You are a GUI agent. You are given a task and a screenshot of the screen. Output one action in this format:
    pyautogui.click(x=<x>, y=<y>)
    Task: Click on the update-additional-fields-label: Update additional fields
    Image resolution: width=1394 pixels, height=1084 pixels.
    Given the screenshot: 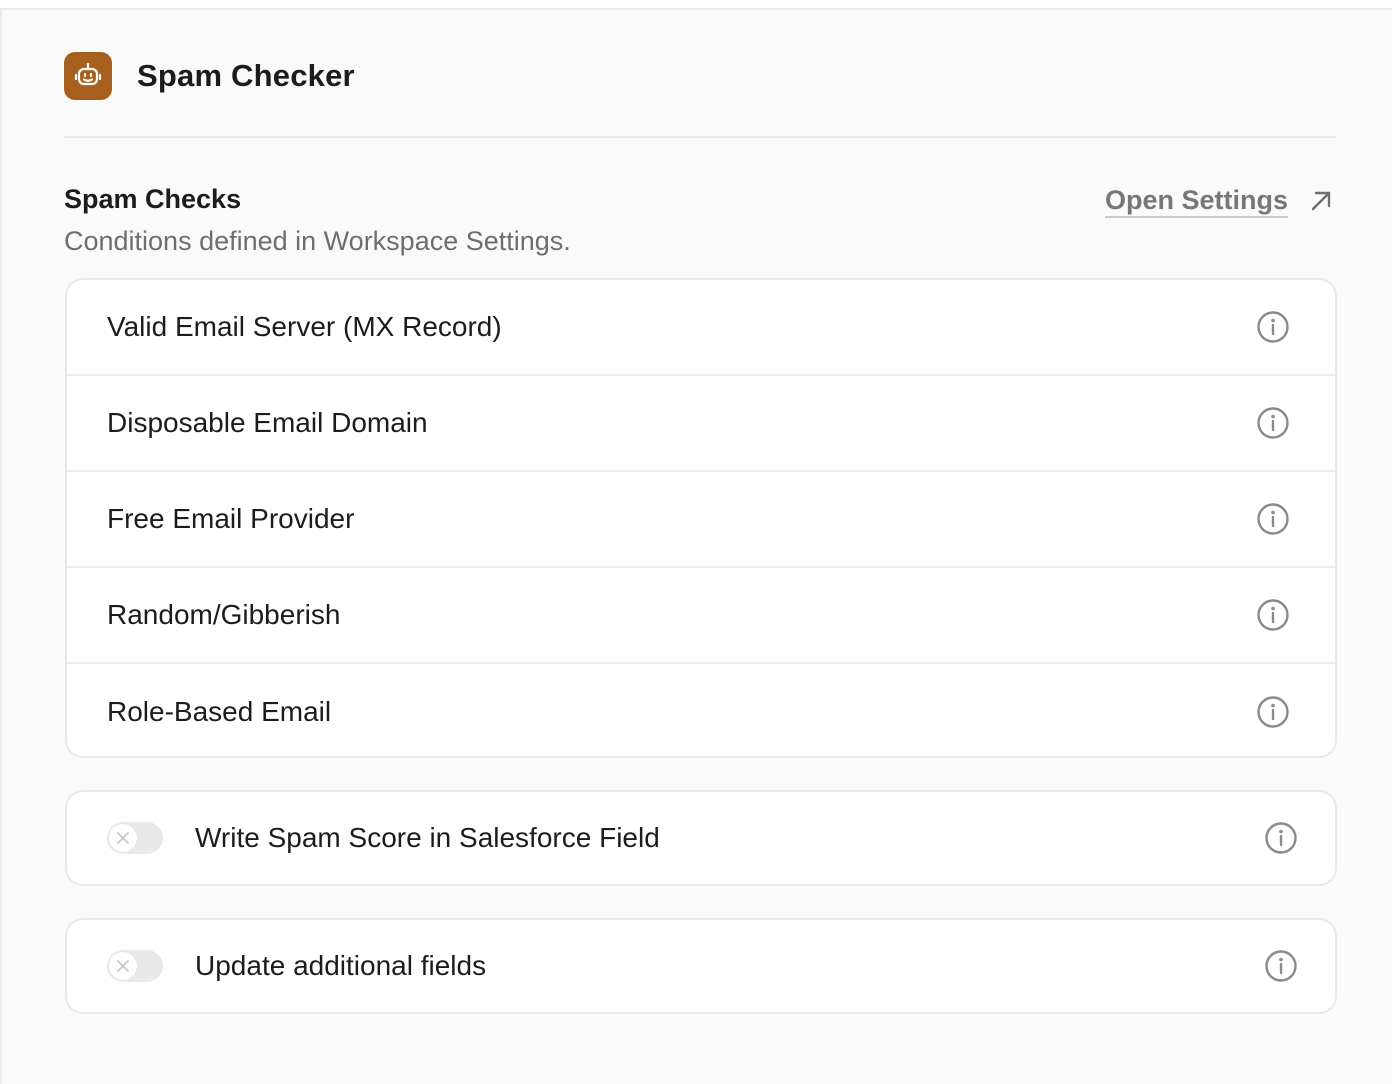 What is the action you would take?
    pyautogui.click(x=341, y=965)
    